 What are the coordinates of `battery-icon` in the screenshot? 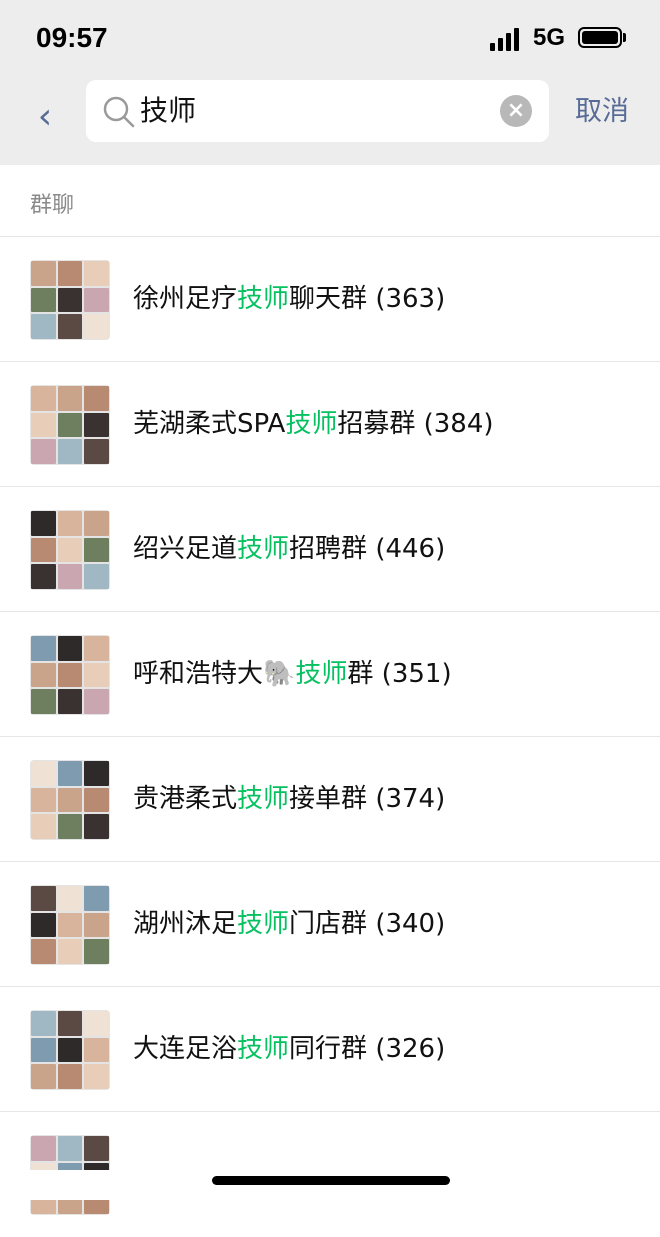 It's located at (600, 37).